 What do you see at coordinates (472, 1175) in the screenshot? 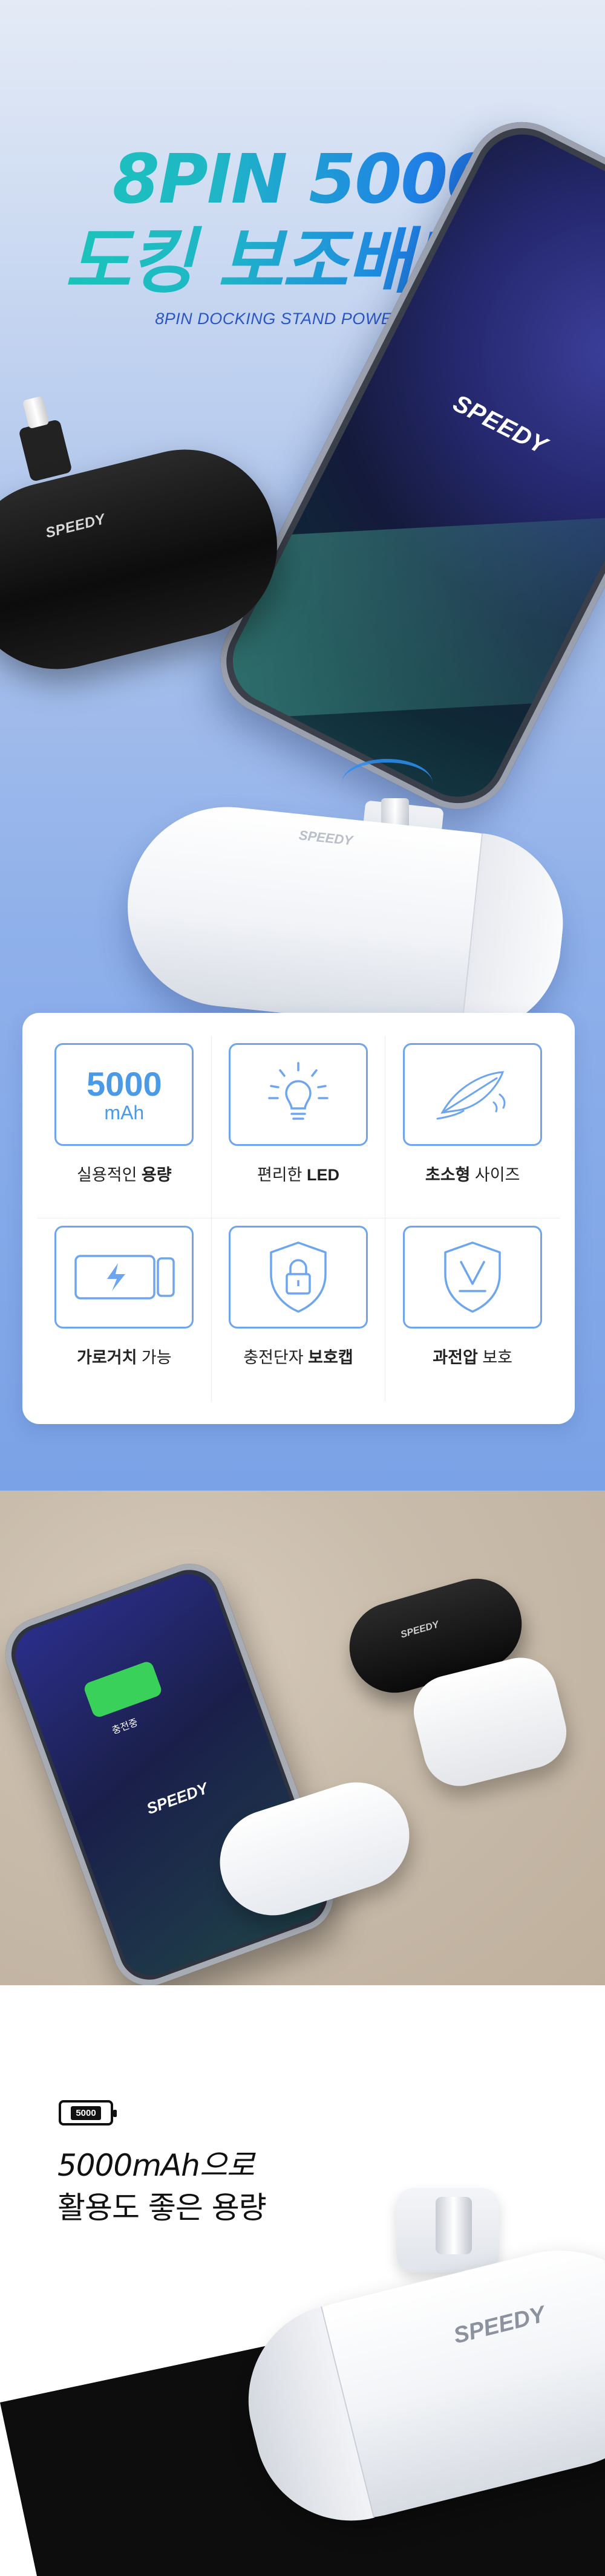
I see `feature-label: 초소형 사이즈` at bounding box center [472, 1175].